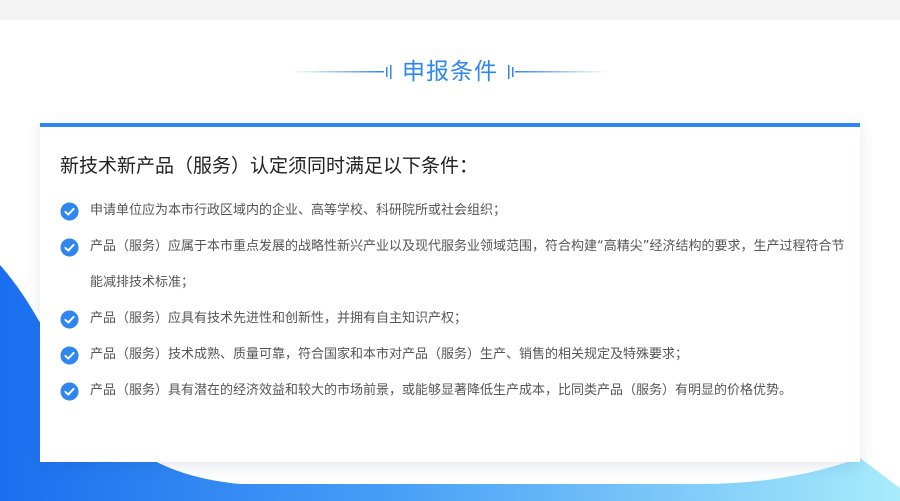 The width and height of the screenshot is (900, 501). Describe the element at coordinates (269, 166) in the screenshot. I see `card-title: 新技术新产品（服务）认定须同时满足以下条件：` at that location.